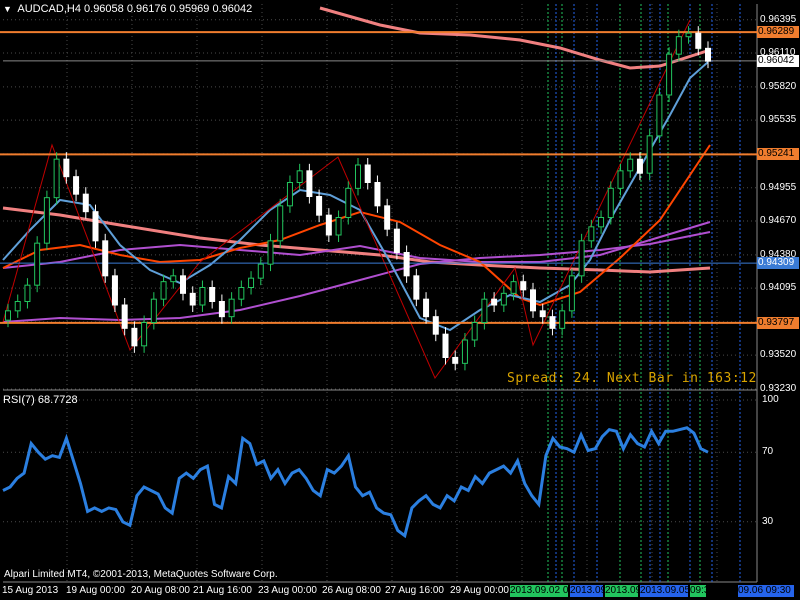 This screenshot has width=800, height=600. What do you see at coordinates (414, 590) in the screenshot?
I see `time-tick-label: 27 Aug 16:00` at bounding box center [414, 590].